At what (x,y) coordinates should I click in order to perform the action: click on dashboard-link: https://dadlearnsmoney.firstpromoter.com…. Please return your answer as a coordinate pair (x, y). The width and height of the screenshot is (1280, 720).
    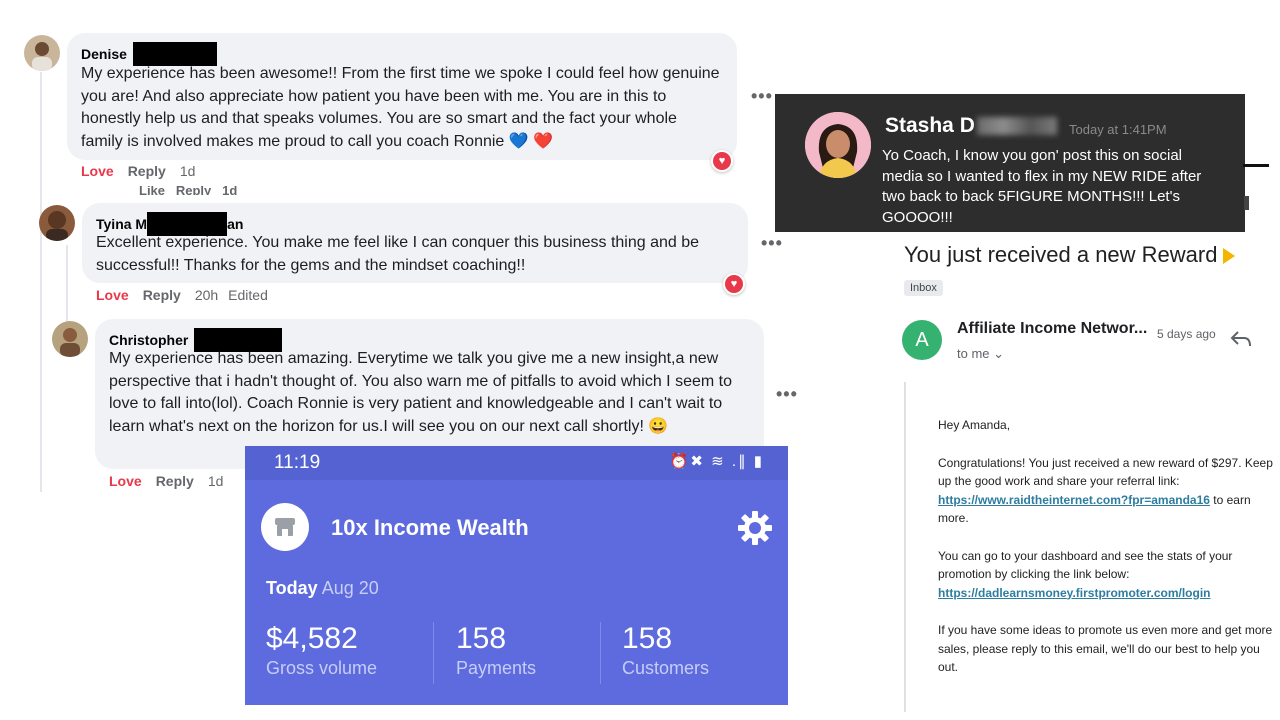
    Looking at the image, I should click on (1074, 593).